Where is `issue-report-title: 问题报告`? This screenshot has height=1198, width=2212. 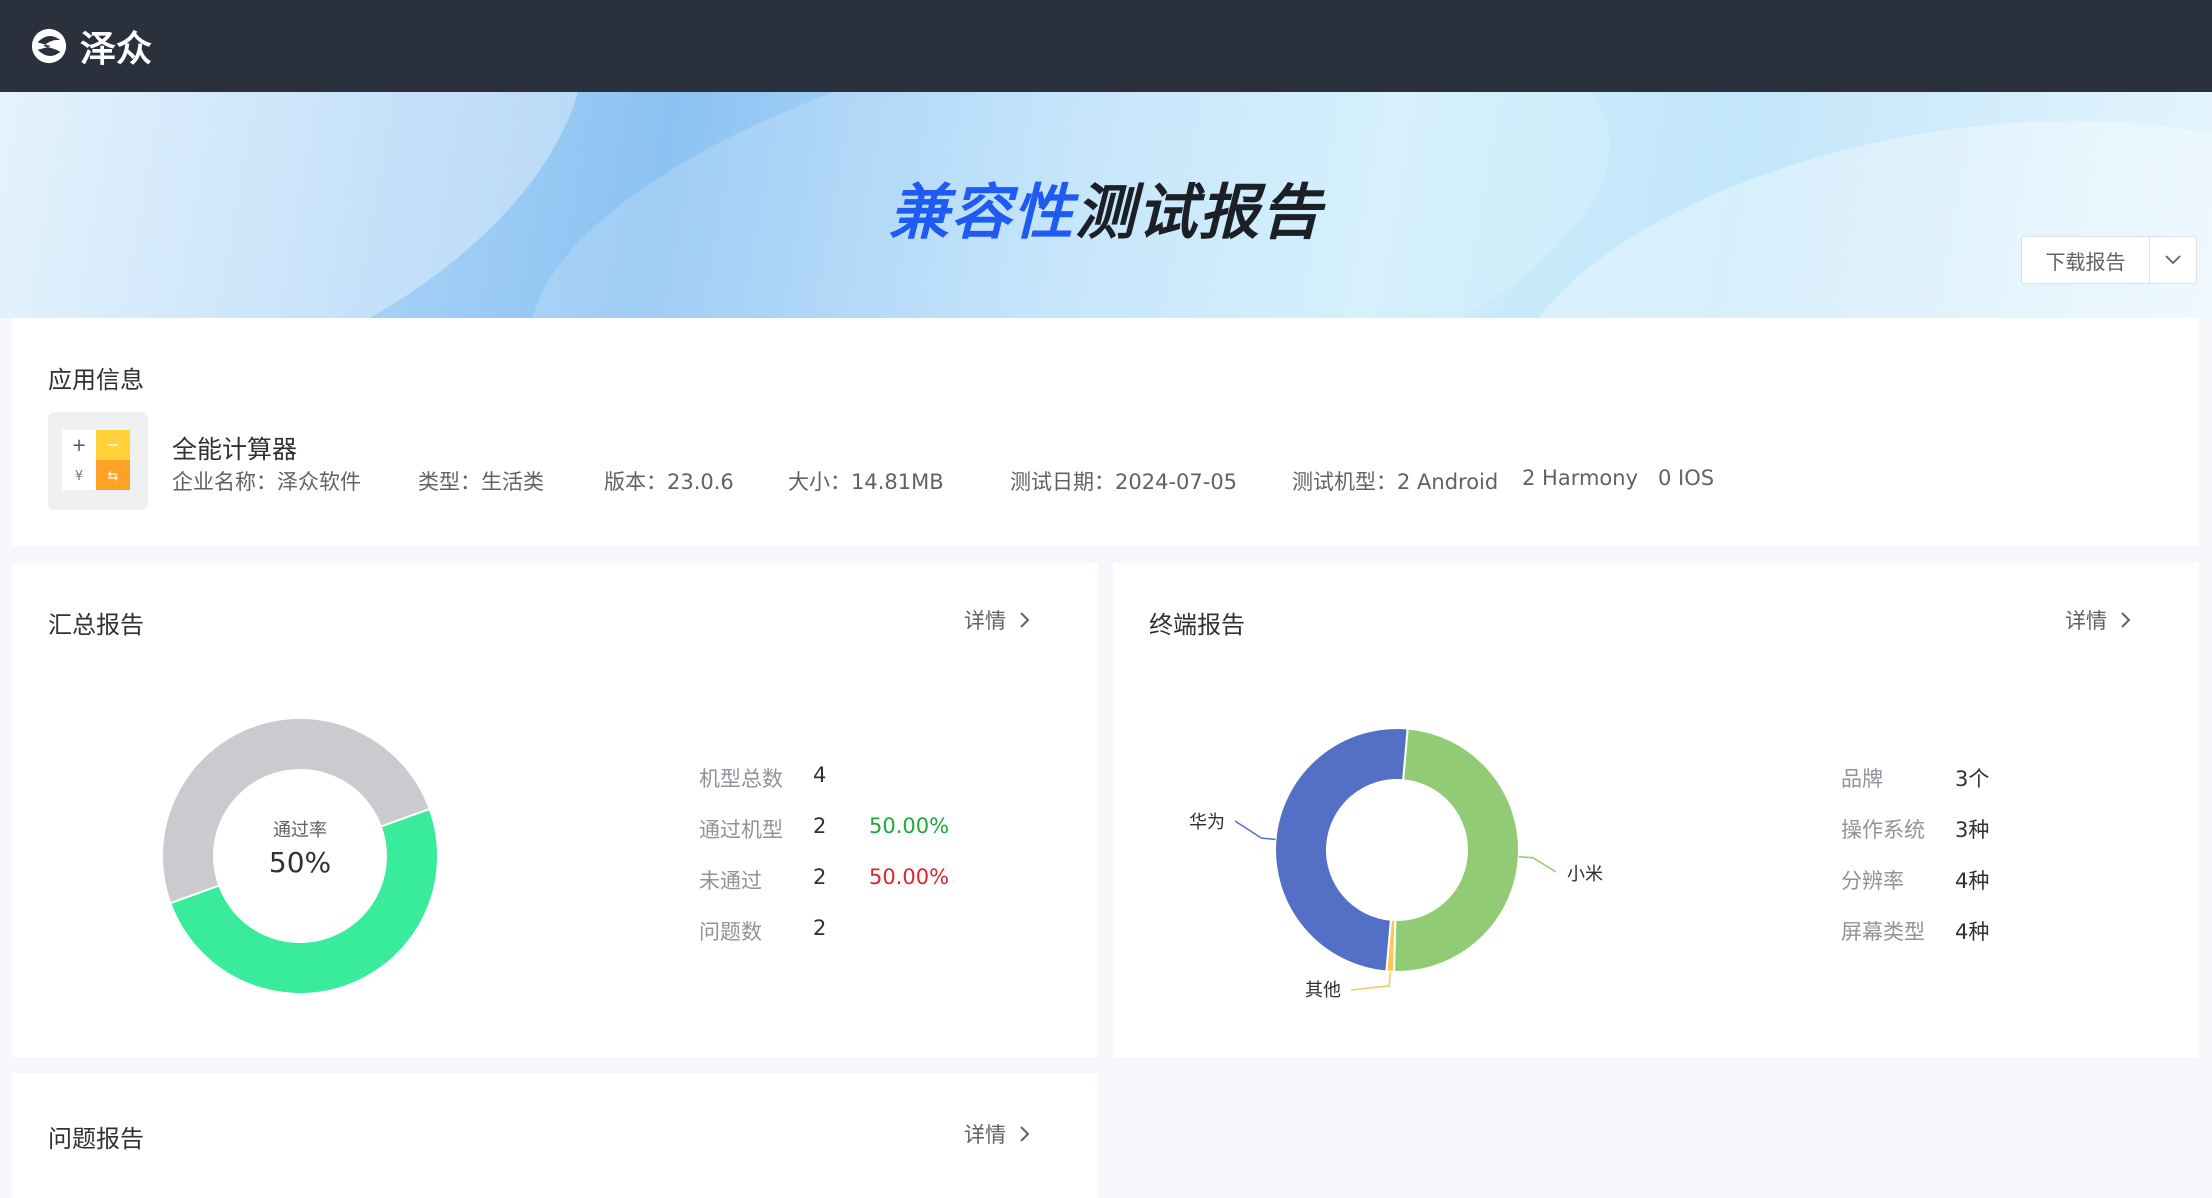 issue-report-title: 问题报告 is located at coordinates (96, 1139).